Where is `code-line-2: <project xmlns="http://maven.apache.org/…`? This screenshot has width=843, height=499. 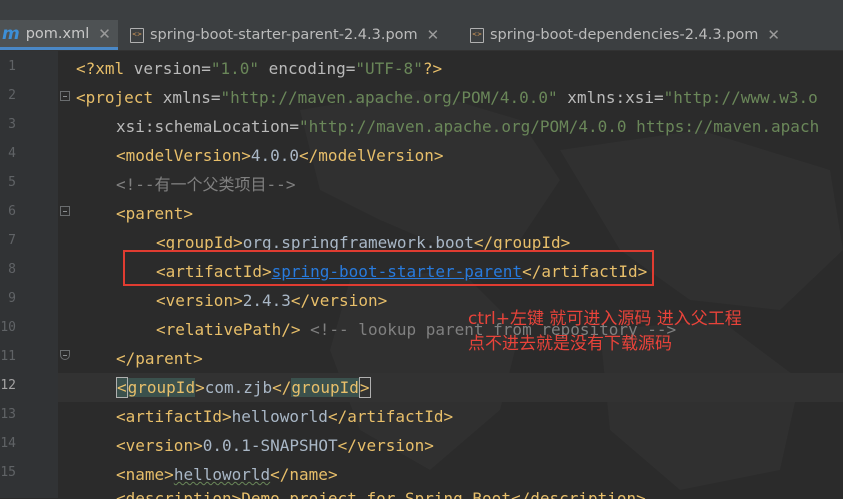
code-line-2: <project xmlns="http://maven.apache.org/… is located at coordinates (447, 97).